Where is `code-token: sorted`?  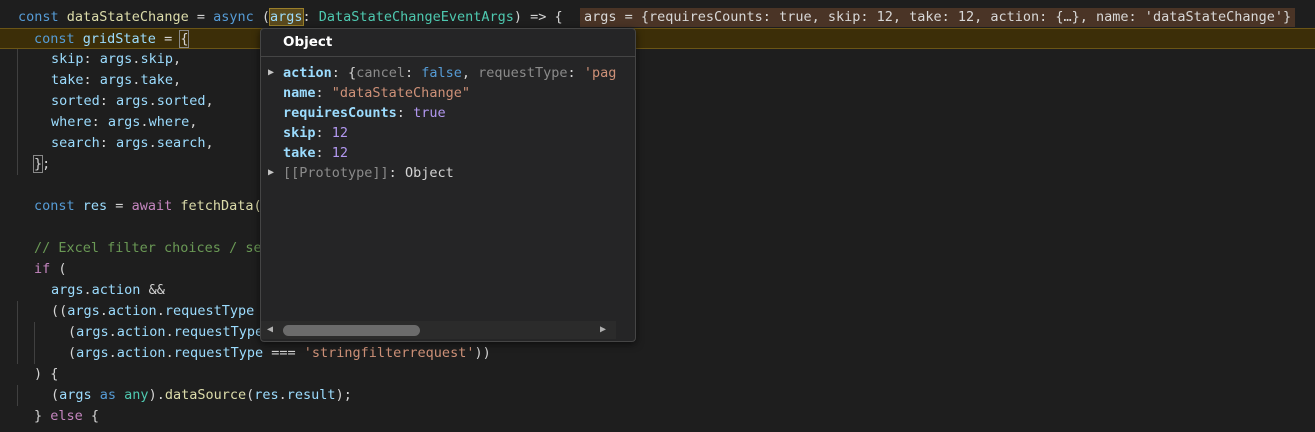 code-token: sorted is located at coordinates (75, 101).